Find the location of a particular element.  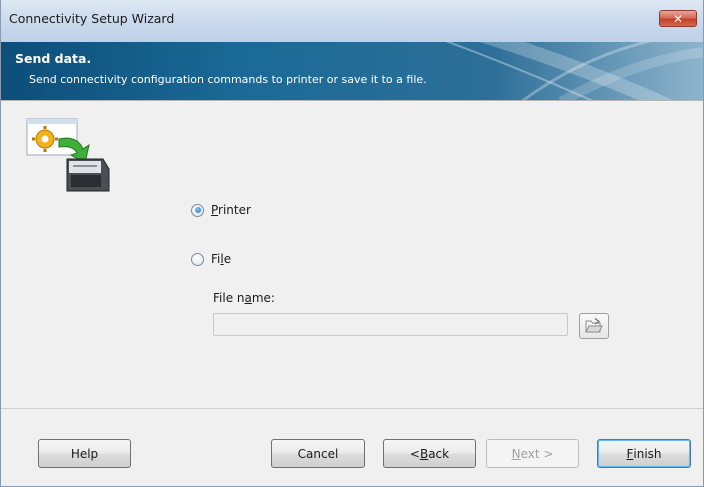

banner-decoration is located at coordinates (574, 71).